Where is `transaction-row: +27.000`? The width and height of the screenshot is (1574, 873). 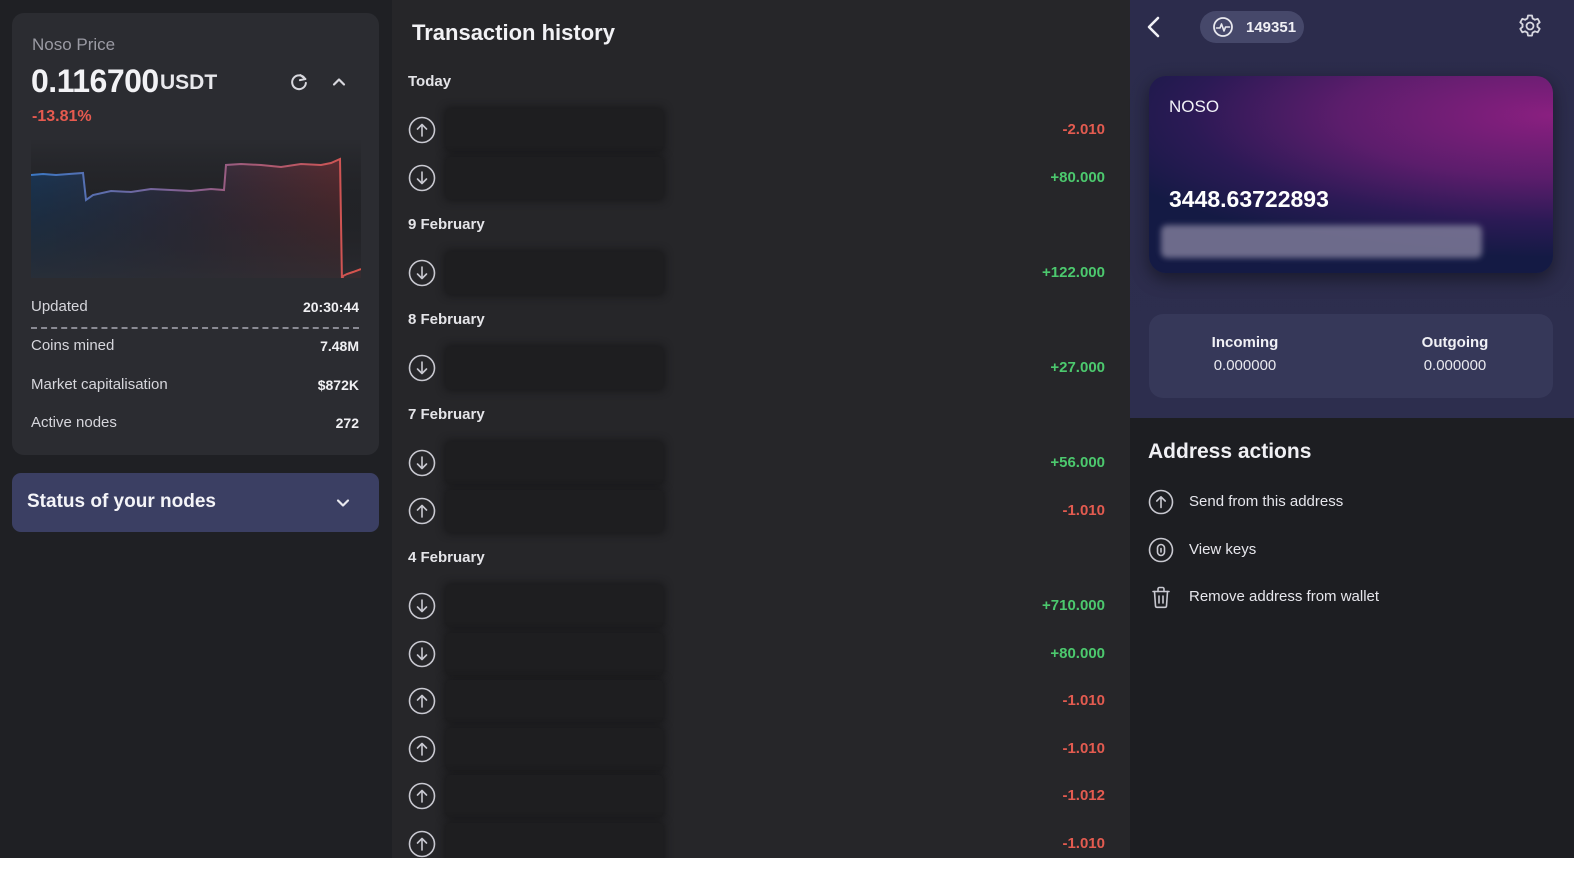
transaction-row: +27.000 is located at coordinates (761, 368).